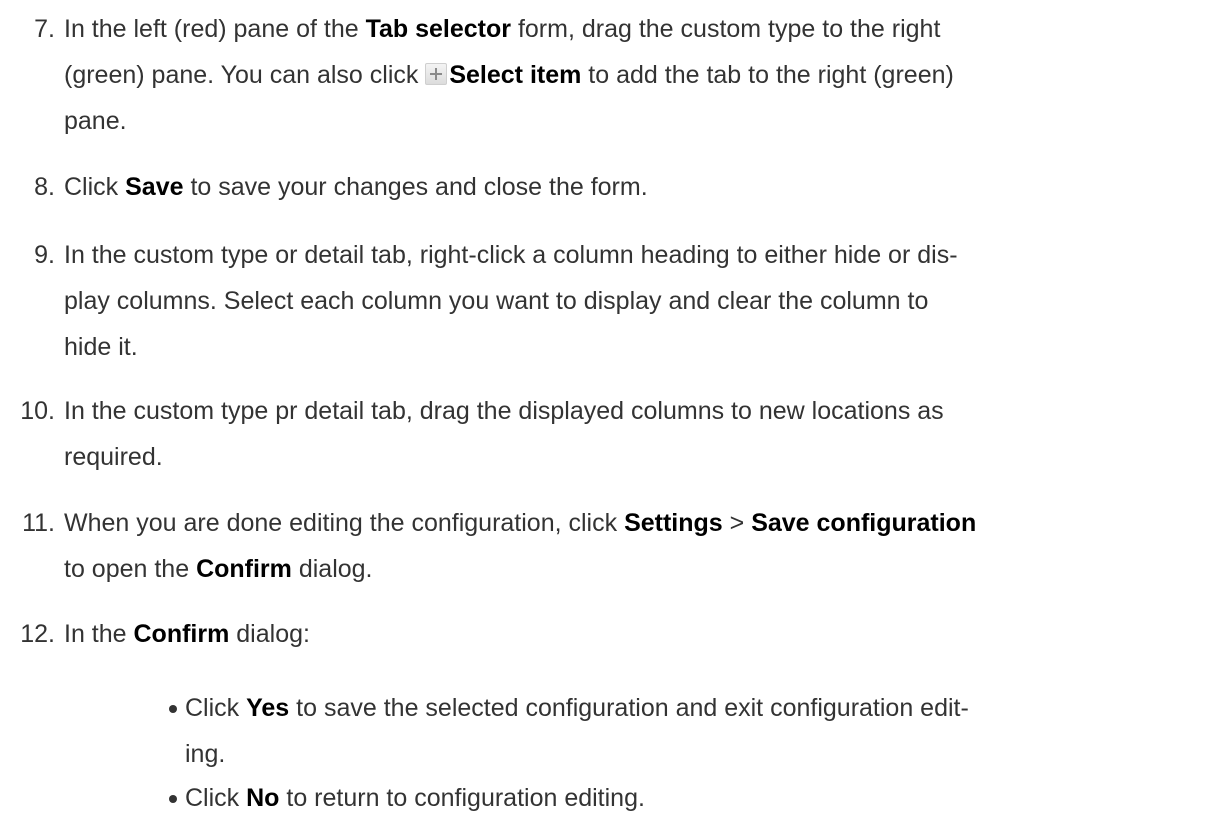  What do you see at coordinates (515, 75) in the screenshot?
I see `select-item-label: Select item` at bounding box center [515, 75].